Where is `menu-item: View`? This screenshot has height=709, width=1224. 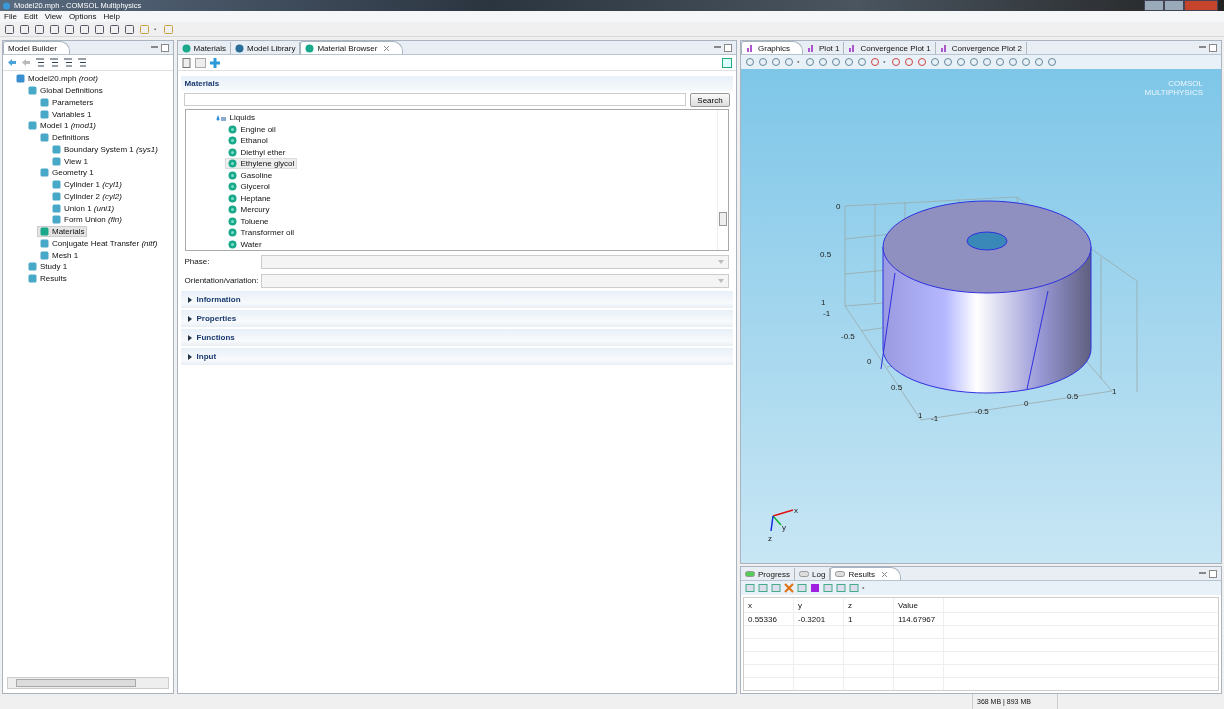
menu-item: View is located at coordinates (53, 16).